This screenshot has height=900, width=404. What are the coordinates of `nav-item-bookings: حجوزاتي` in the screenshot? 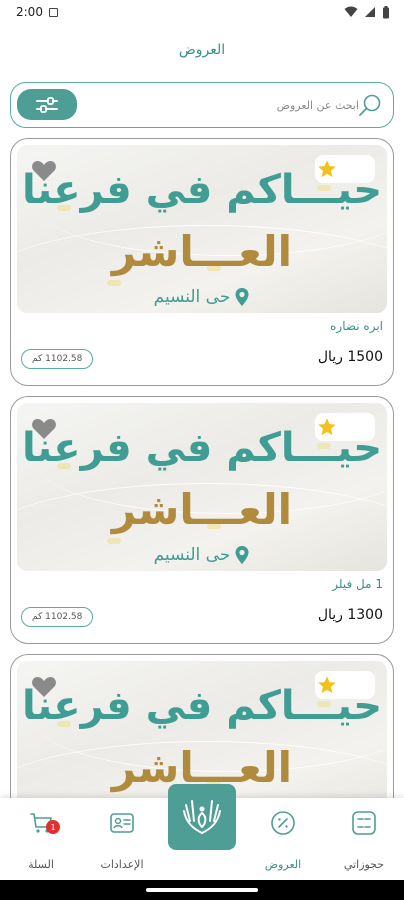 It's located at (364, 840).